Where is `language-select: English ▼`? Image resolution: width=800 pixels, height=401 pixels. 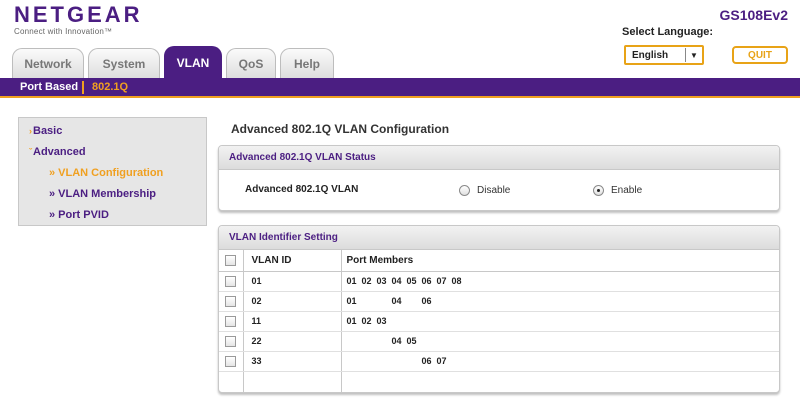
language-select: English ▼ is located at coordinates (664, 55).